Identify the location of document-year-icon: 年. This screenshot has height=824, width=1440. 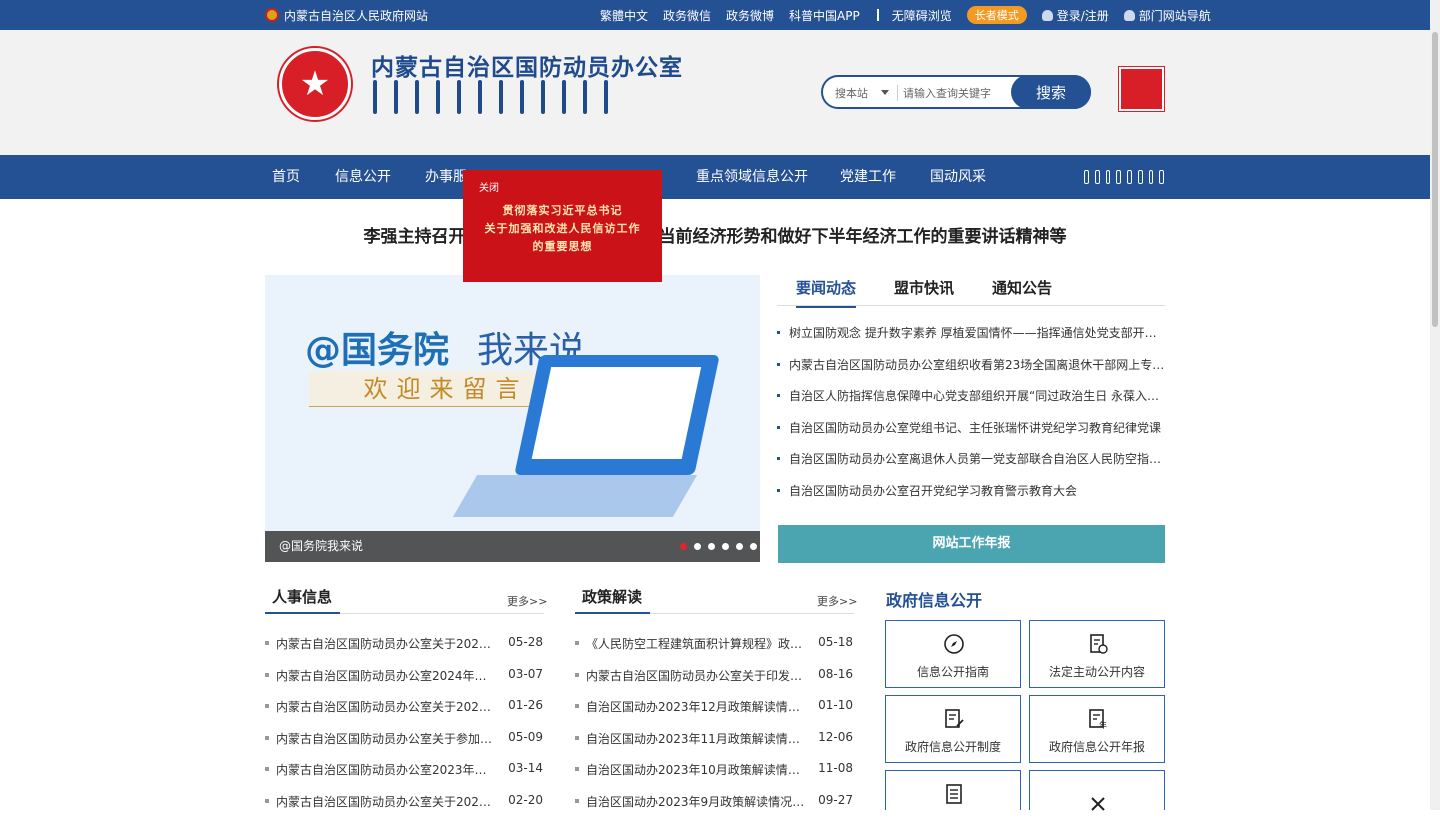
(1098, 719).